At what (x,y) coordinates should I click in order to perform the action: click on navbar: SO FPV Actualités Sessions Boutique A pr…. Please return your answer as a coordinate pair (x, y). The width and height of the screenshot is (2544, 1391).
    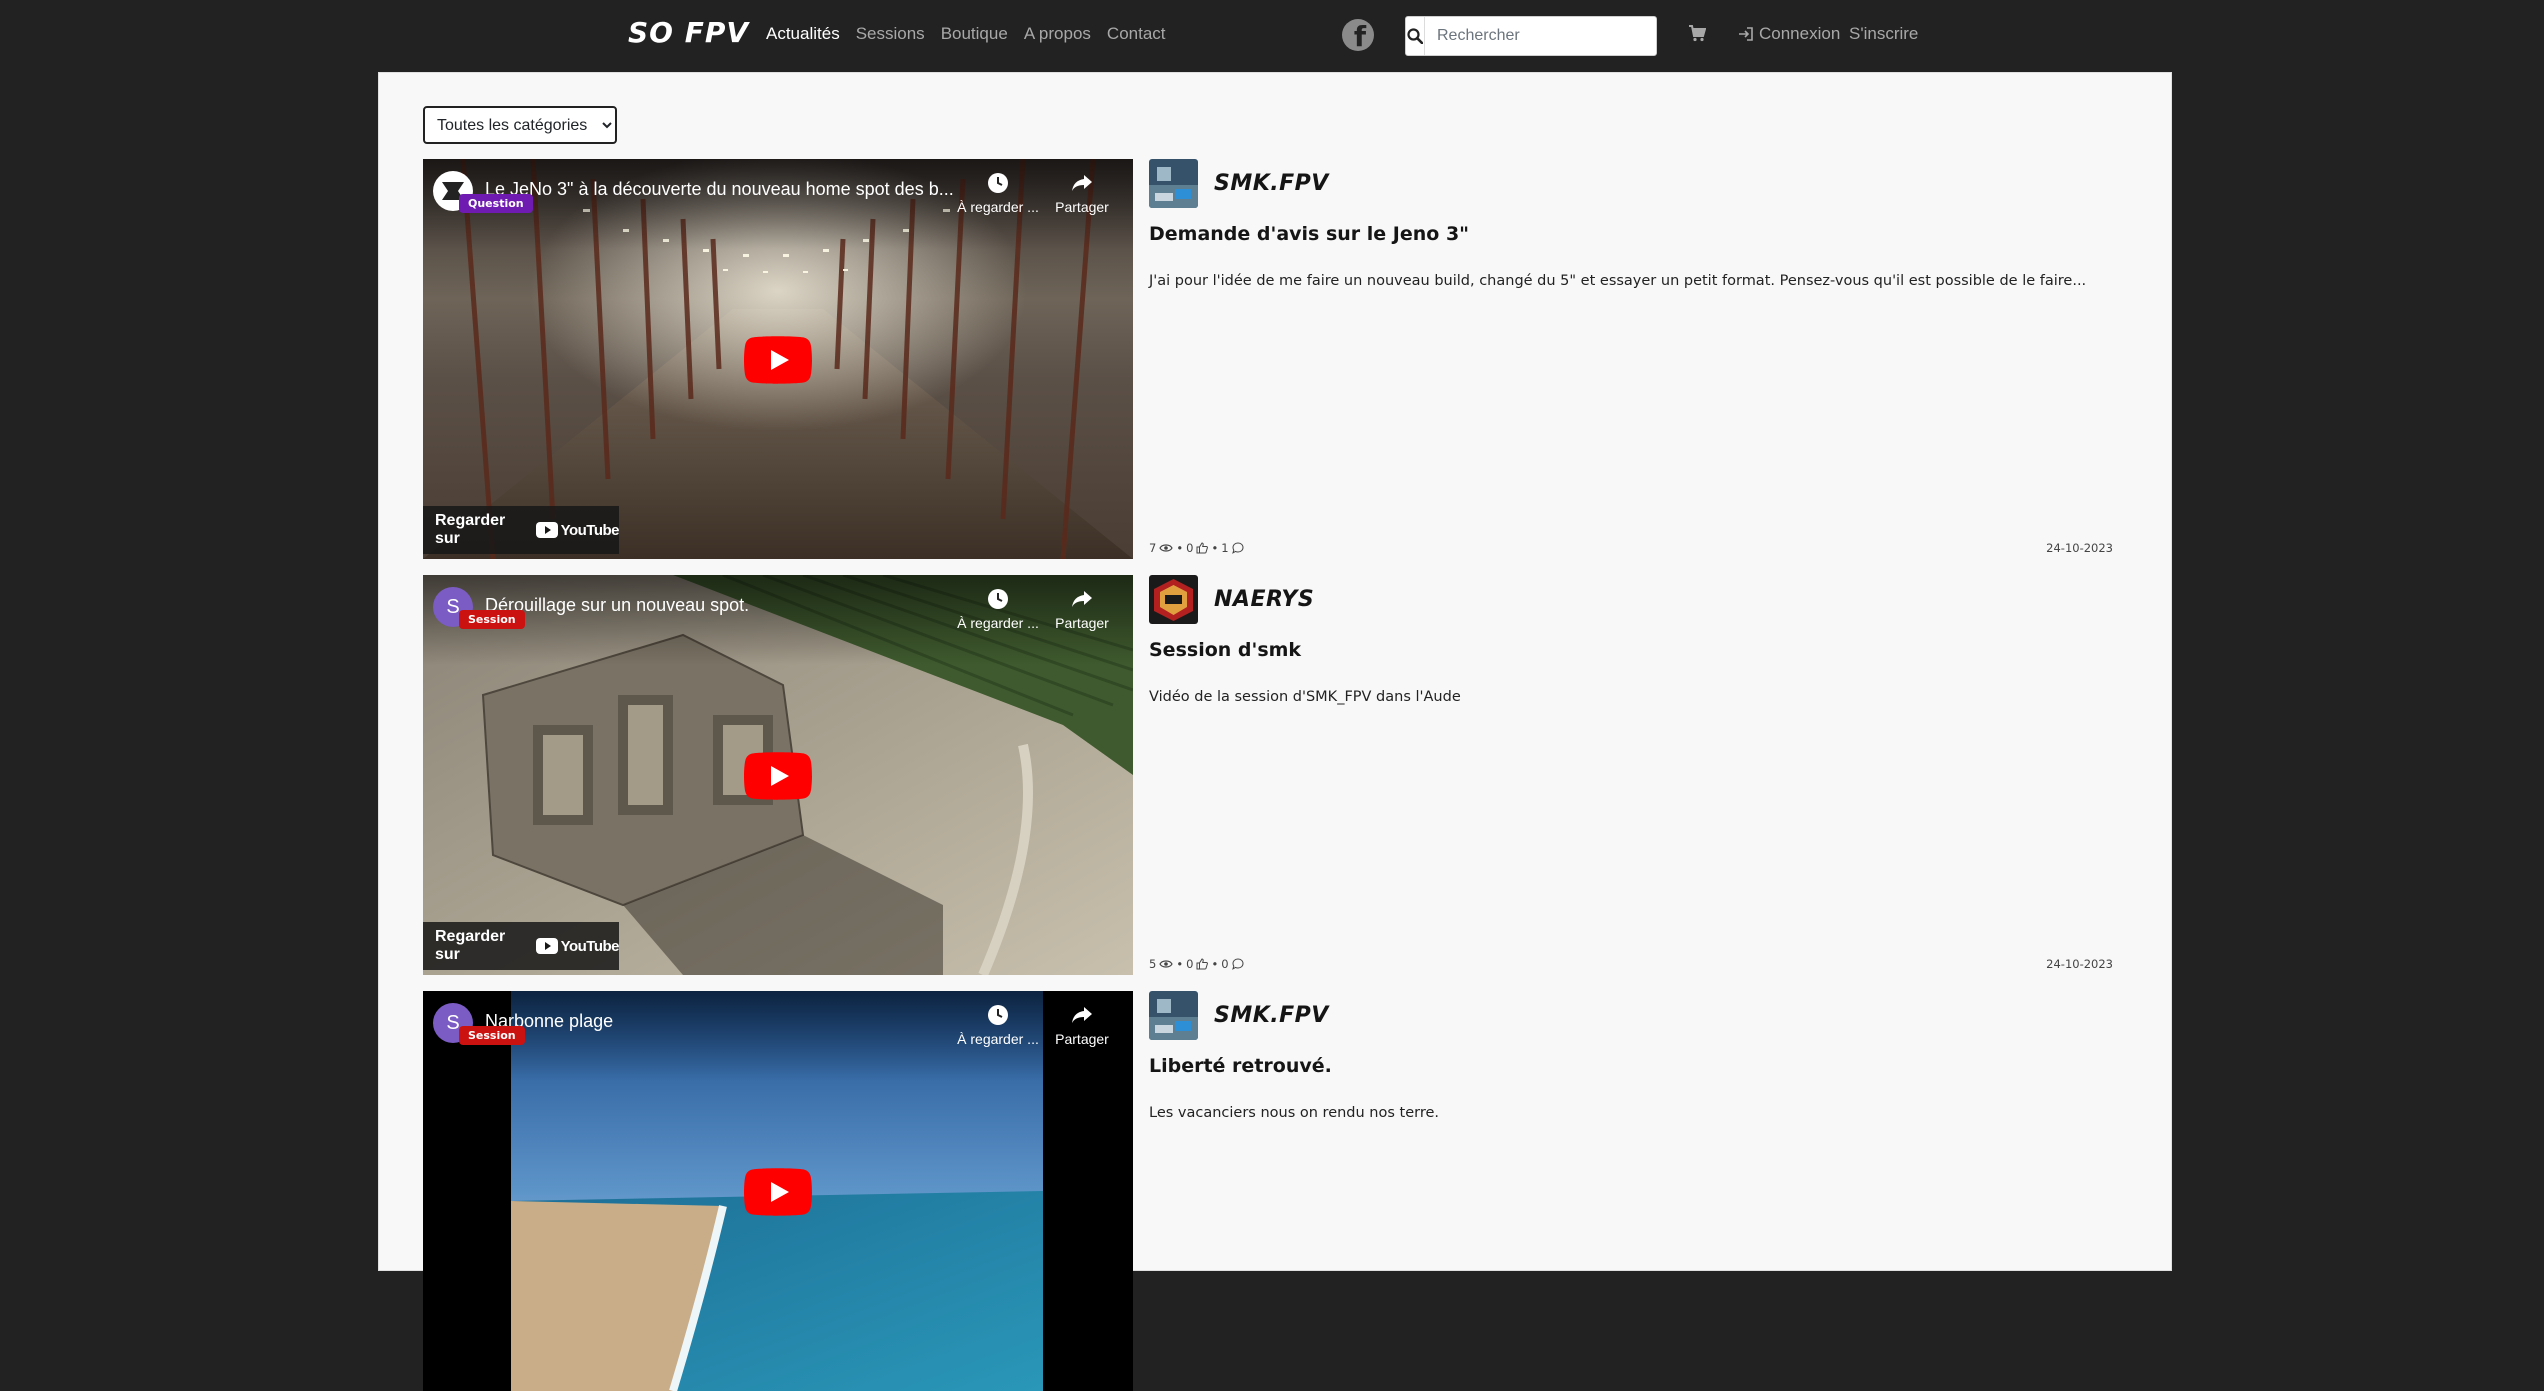
    Looking at the image, I should click on (1272, 35).